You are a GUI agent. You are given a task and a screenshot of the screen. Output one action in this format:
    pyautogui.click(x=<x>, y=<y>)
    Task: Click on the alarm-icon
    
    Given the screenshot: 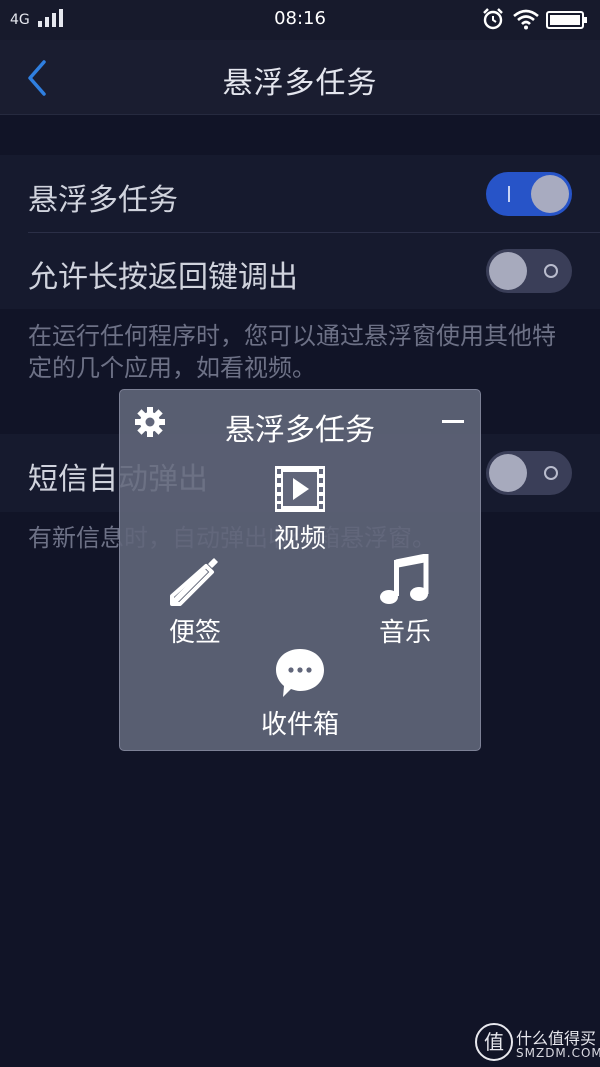 What is the action you would take?
    pyautogui.click(x=493, y=19)
    